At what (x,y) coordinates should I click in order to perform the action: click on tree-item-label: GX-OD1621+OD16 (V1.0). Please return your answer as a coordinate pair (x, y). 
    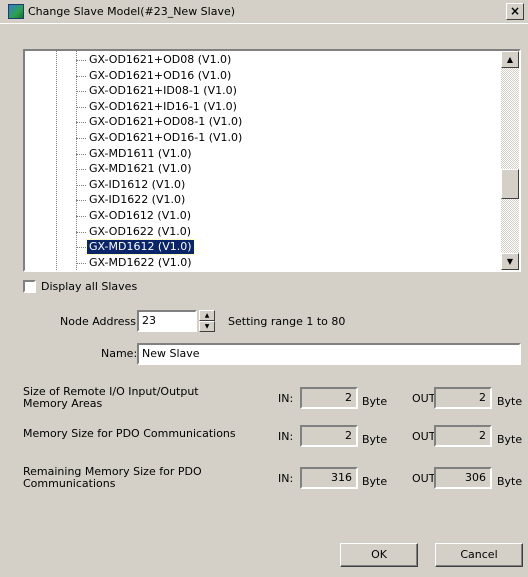
    Looking at the image, I should click on (160, 76).